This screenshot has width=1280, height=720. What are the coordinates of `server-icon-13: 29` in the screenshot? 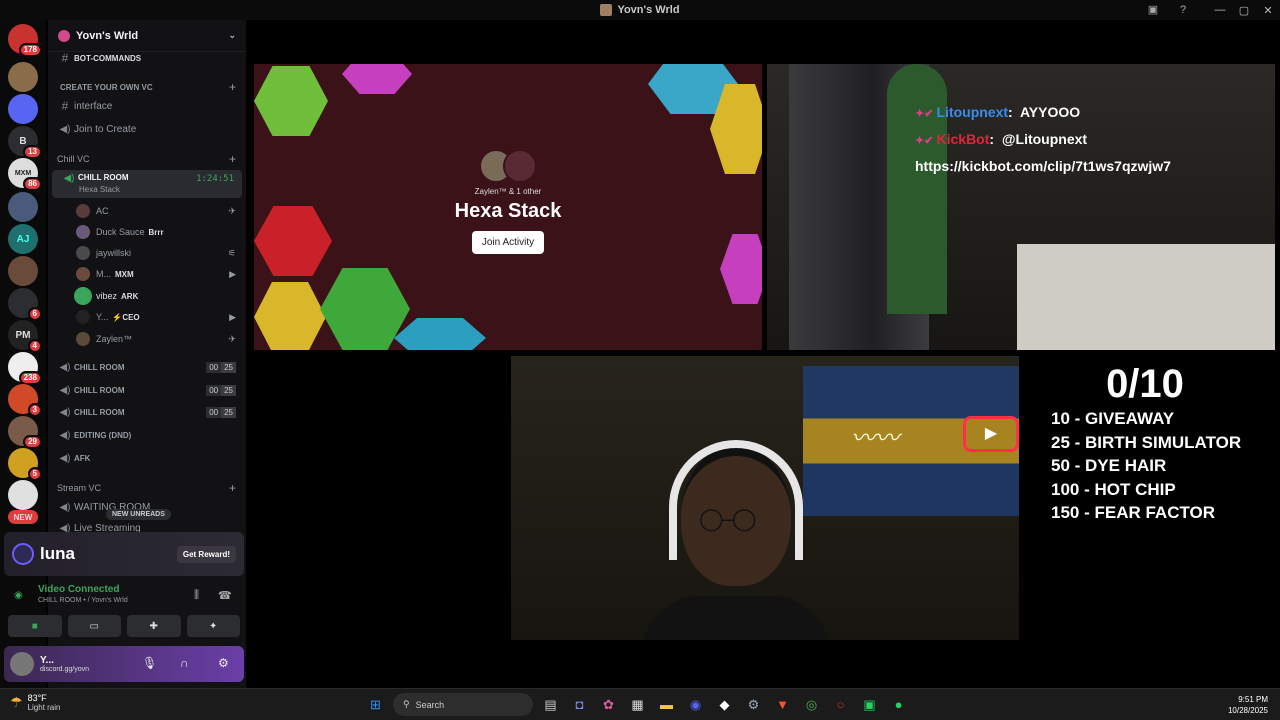 It's located at (25, 432).